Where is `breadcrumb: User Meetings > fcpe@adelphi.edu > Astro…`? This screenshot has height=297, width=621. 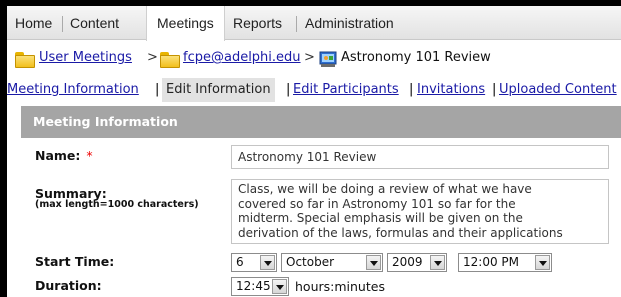 breadcrumb: User Meetings > fcpe@adelphi.edu > Astro… is located at coordinates (314, 59).